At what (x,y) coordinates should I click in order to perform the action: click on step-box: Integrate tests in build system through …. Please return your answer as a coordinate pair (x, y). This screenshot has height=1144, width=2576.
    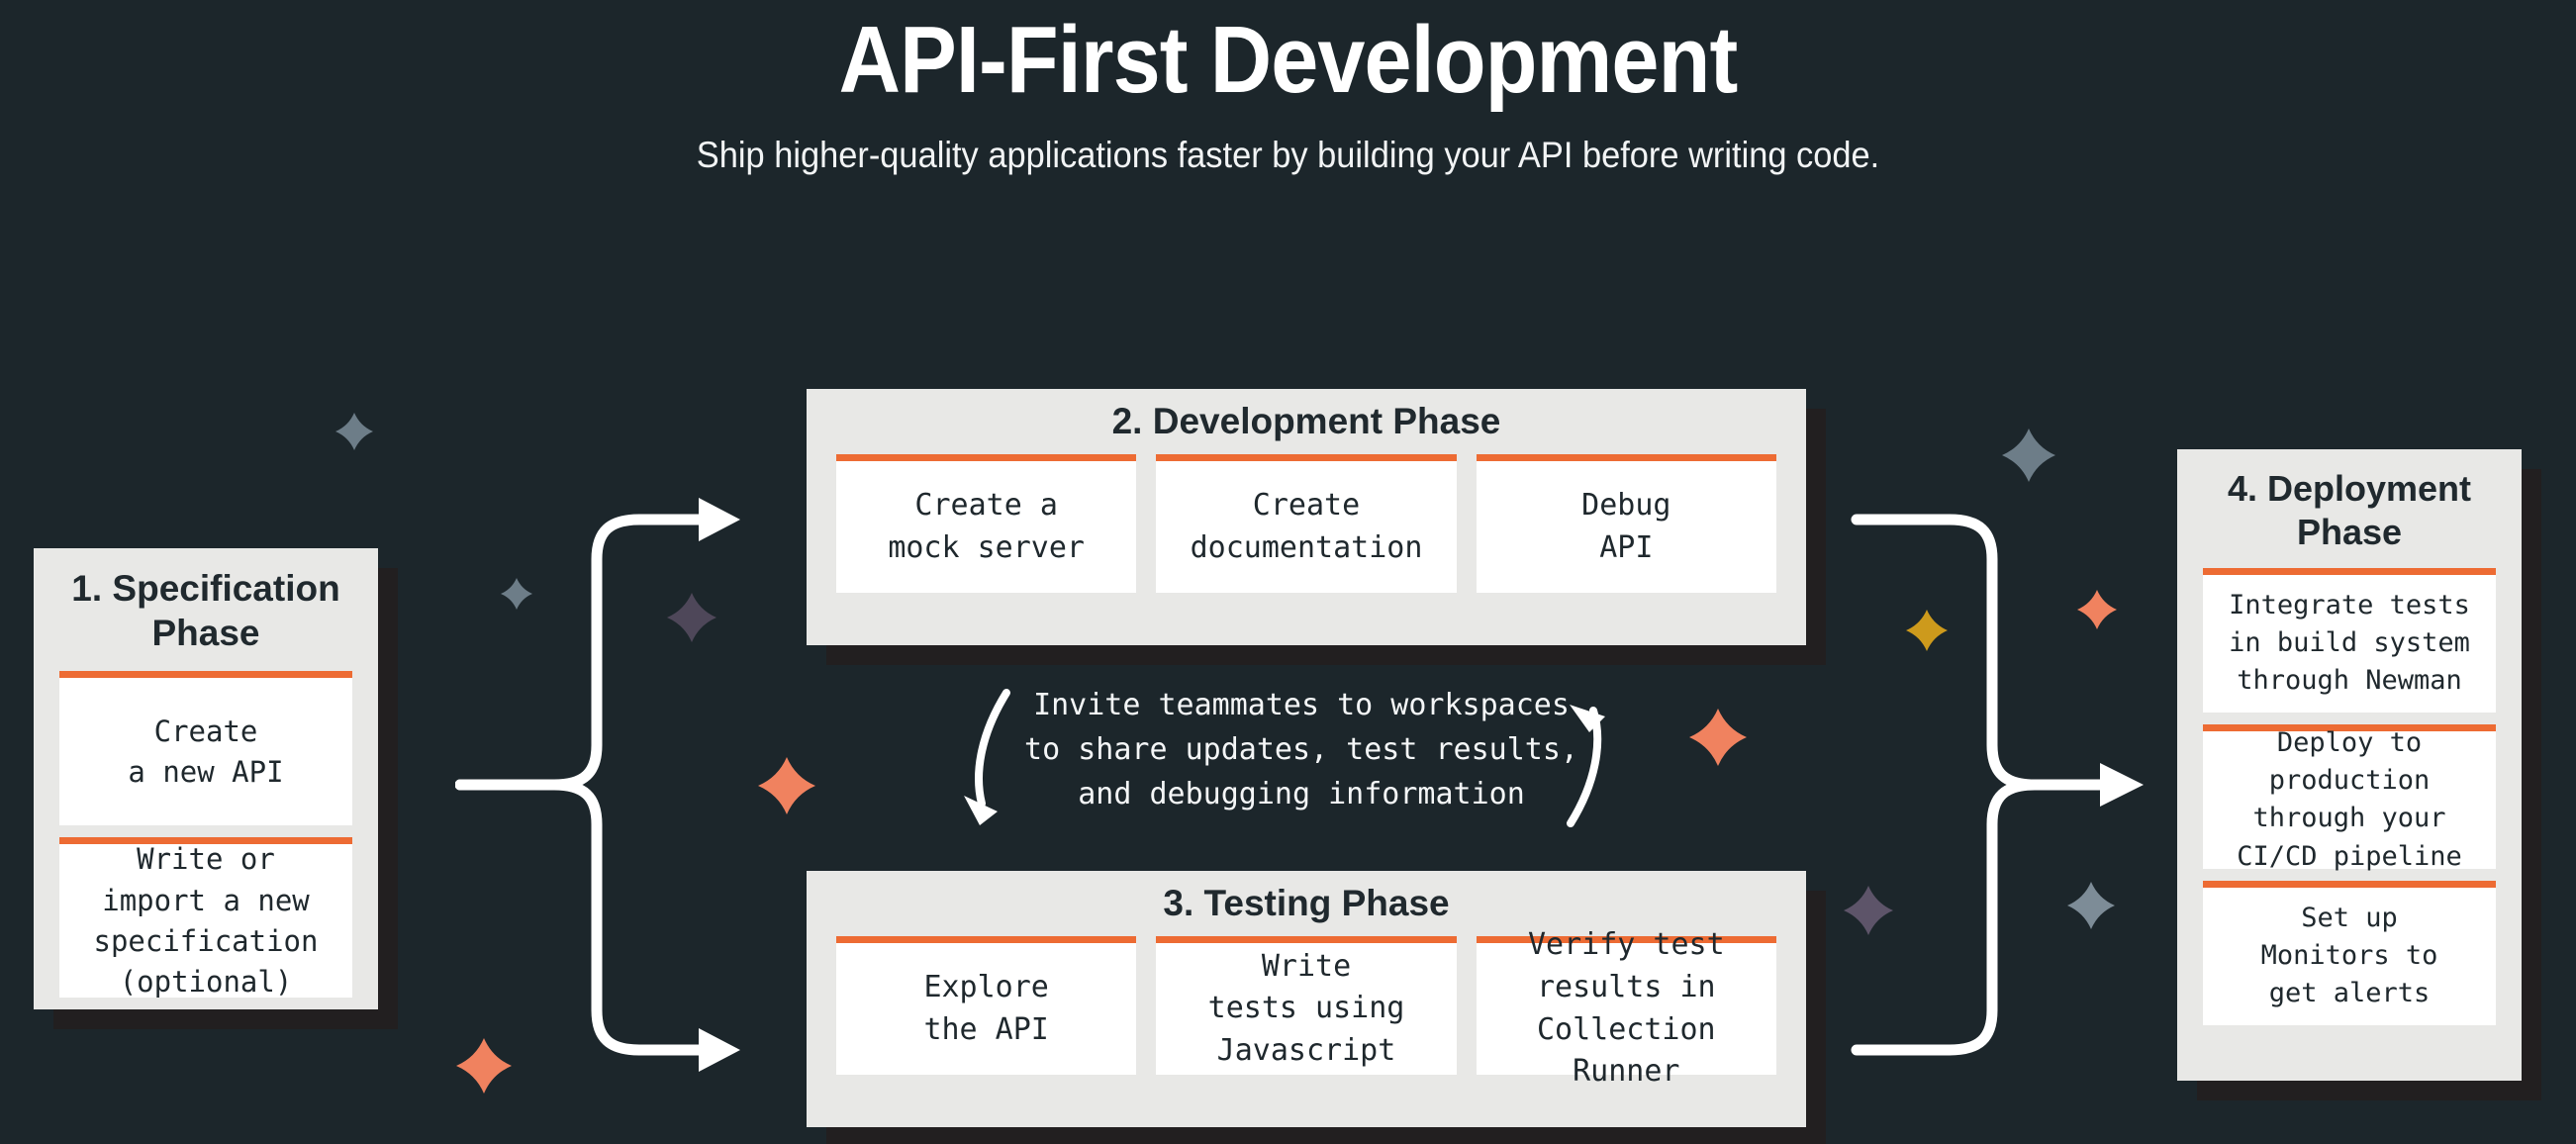
    Looking at the image, I should click on (2349, 640).